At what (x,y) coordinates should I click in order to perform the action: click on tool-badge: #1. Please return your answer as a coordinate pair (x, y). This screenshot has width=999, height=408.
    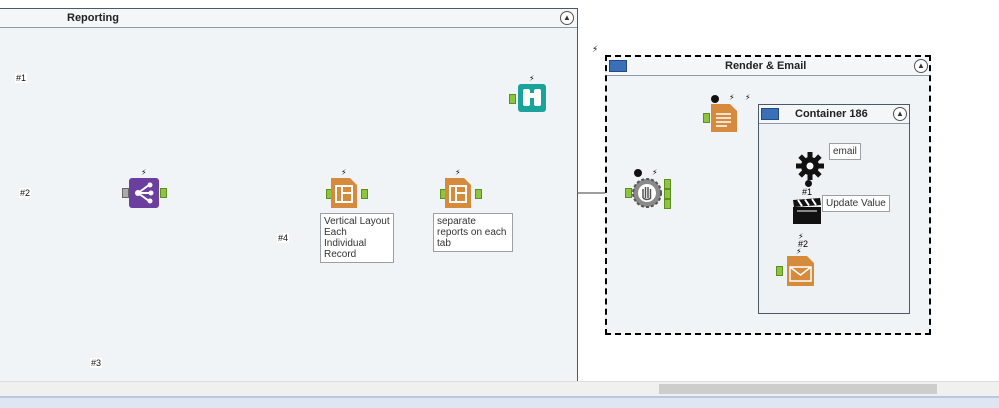
    Looking at the image, I should click on (807, 192).